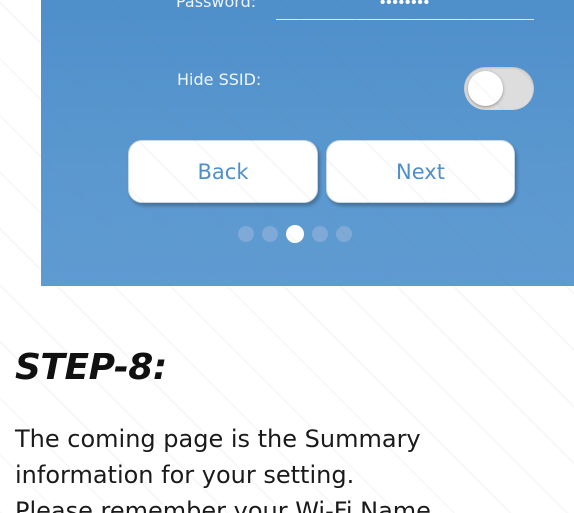 This screenshot has width=574, height=513. What do you see at coordinates (185, 475) in the screenshot?
I see `instruction-line: information for your setting.` at bounding box center [185, 475].